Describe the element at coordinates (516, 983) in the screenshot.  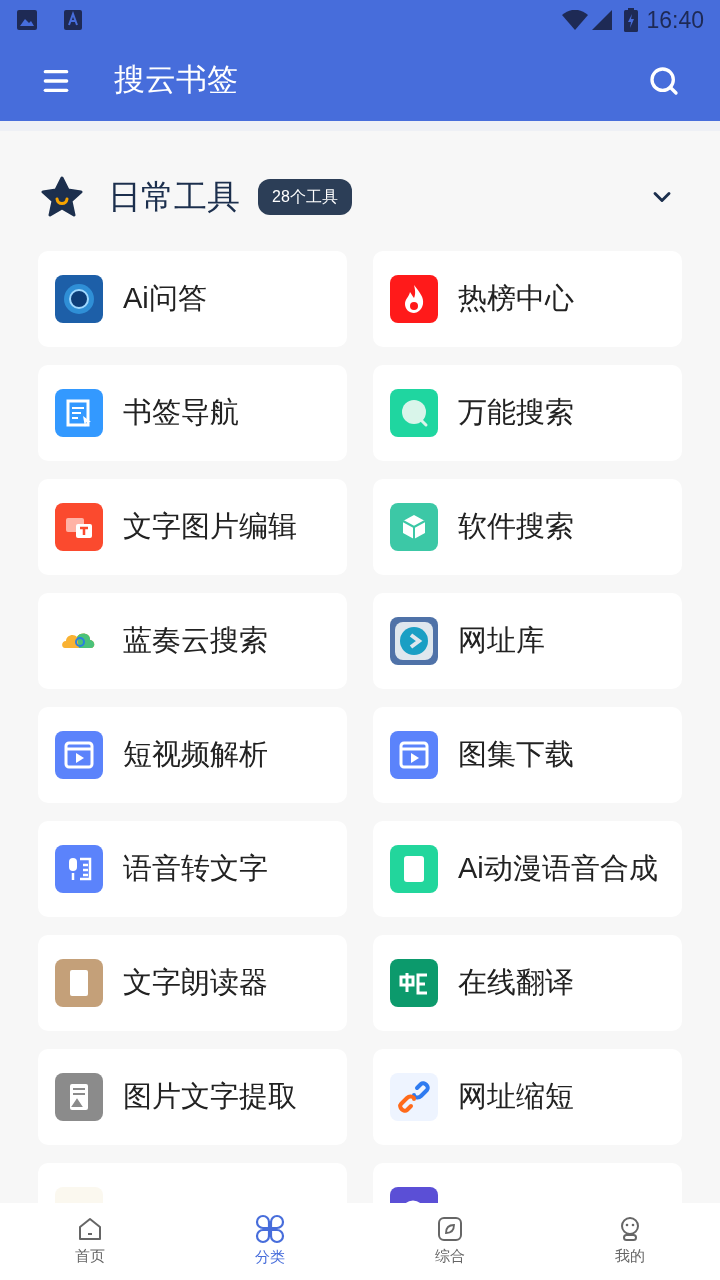
I see `tool-label: 在线翻译` at that location.